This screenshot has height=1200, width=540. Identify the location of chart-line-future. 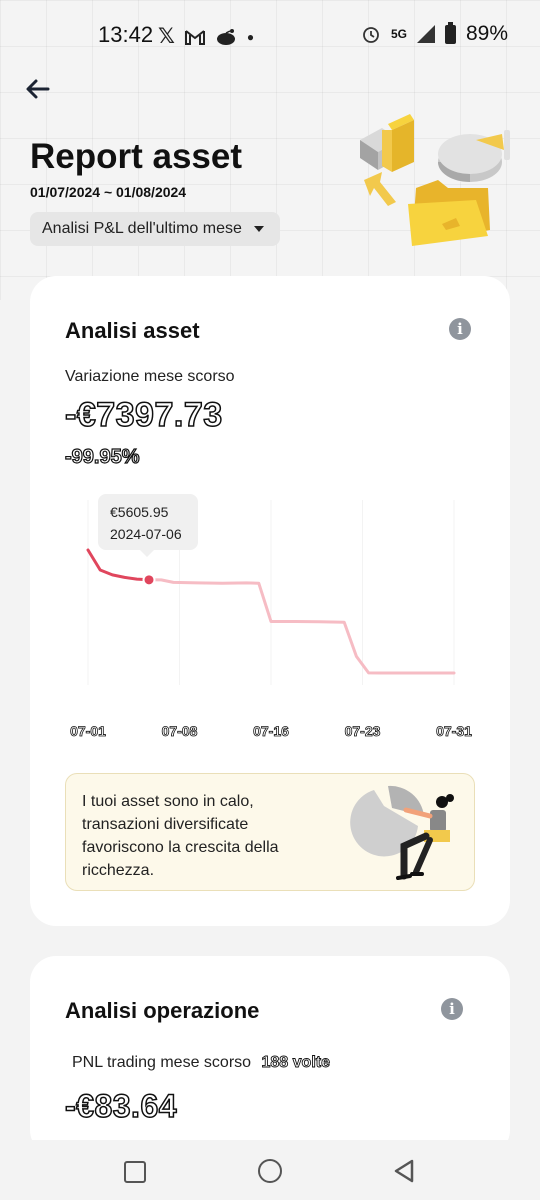
(301, 626).